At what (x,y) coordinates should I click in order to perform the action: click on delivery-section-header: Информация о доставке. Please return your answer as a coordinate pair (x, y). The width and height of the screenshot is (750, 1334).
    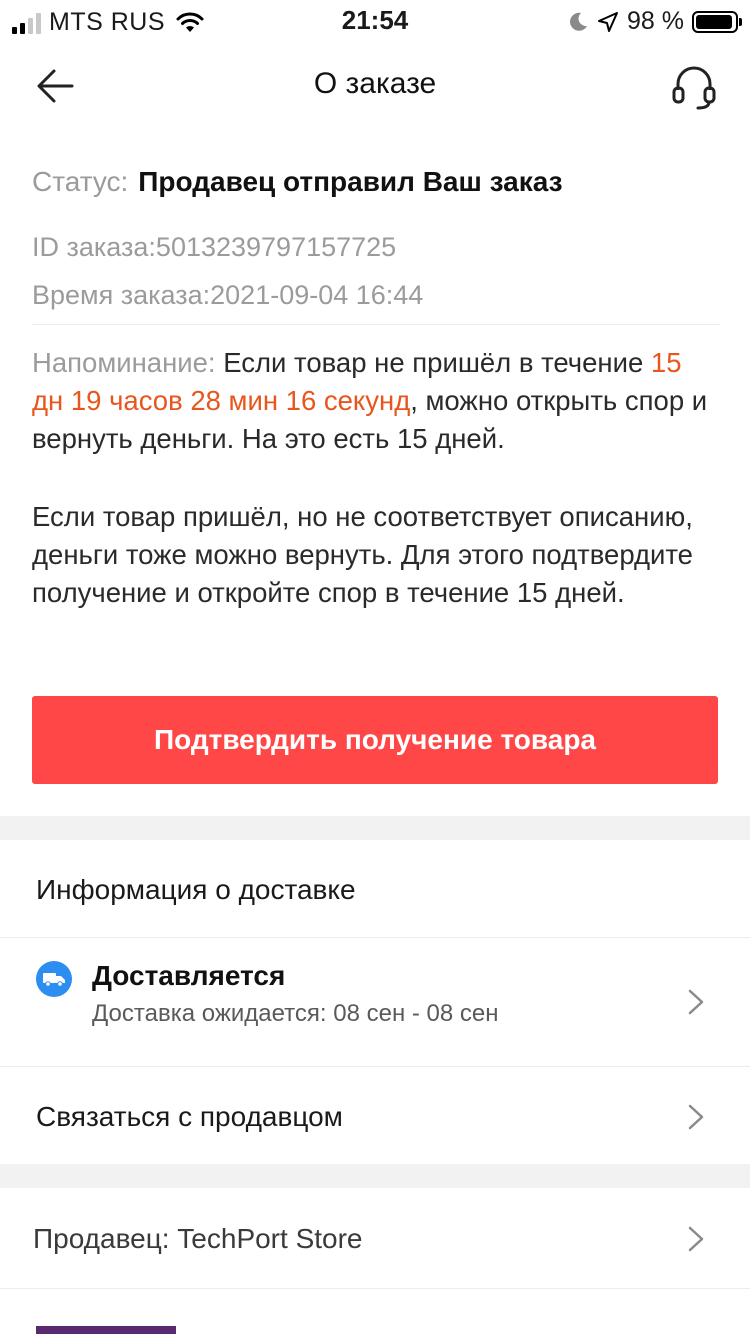
    Looking at the image, I should click on (375, 888).